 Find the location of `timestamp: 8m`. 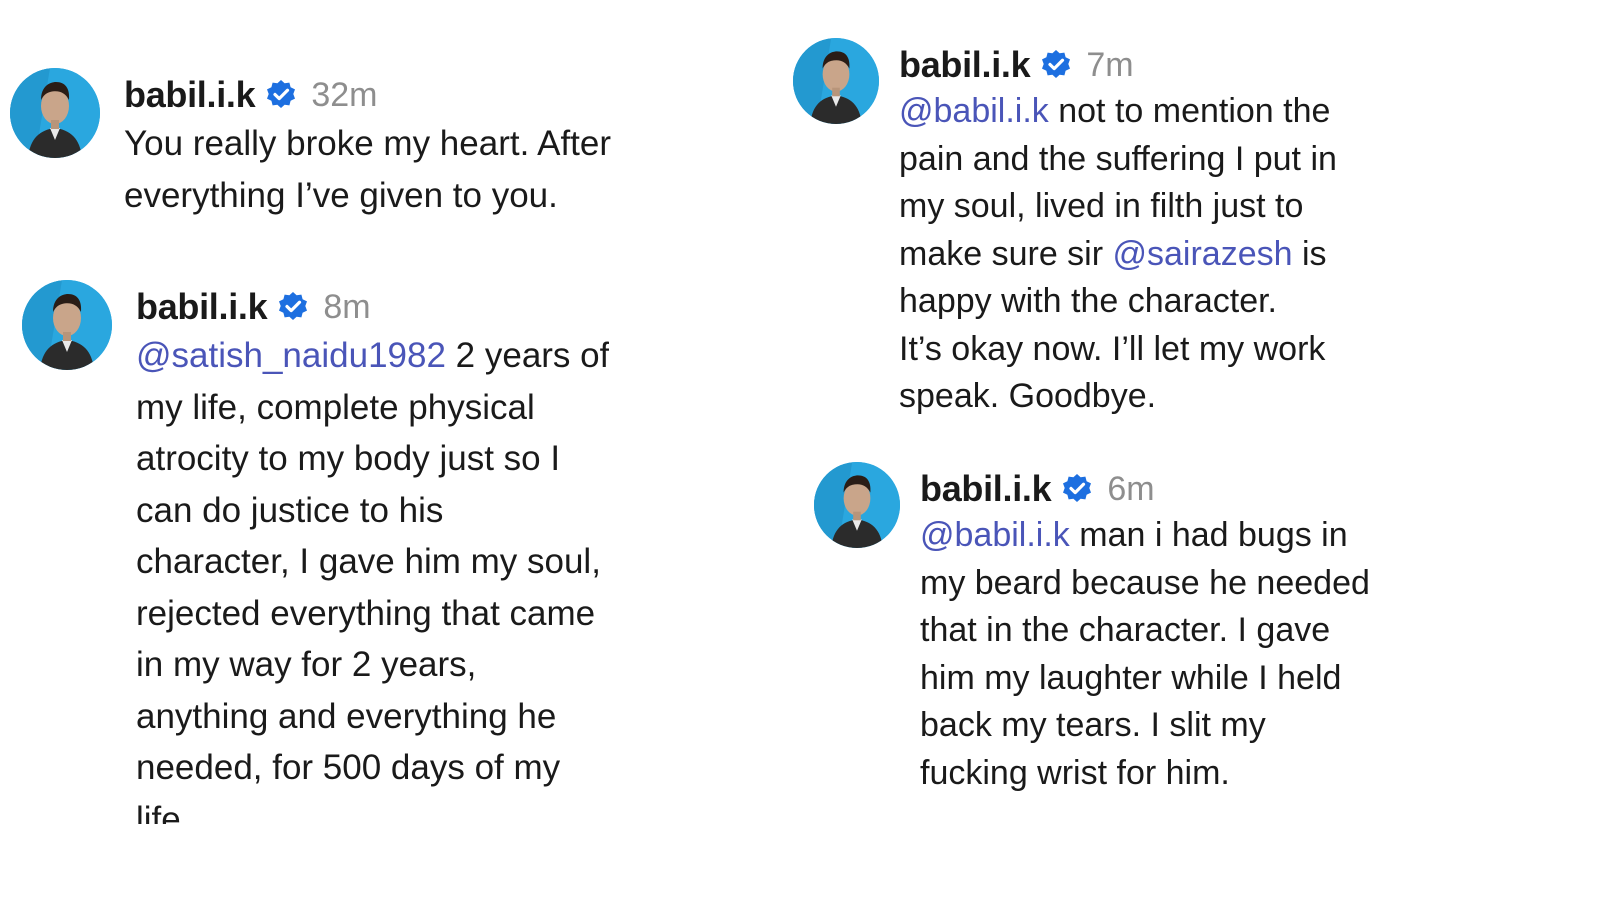

timestamp: 8m is located at coordinates (347, 306).